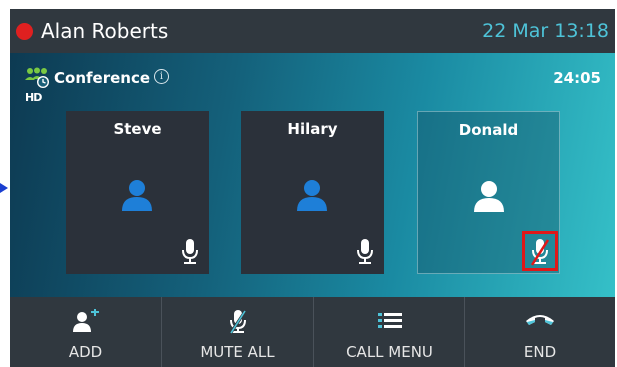  Describe the element at coordinates (389, 352) in the screenshot. I see `call-menu-label: CALL MENU` at that location.